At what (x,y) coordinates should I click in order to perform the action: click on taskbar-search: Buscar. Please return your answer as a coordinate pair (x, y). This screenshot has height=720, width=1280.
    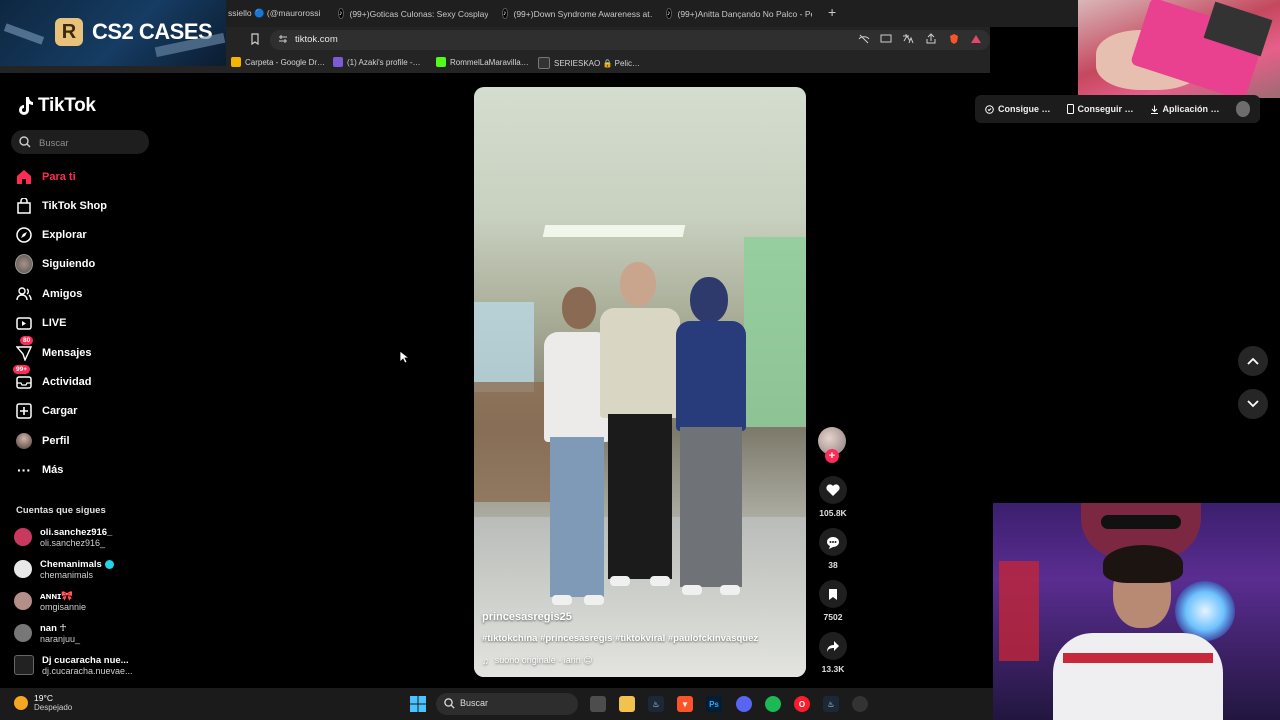
    Looking at the image, I should click on (507, 704).